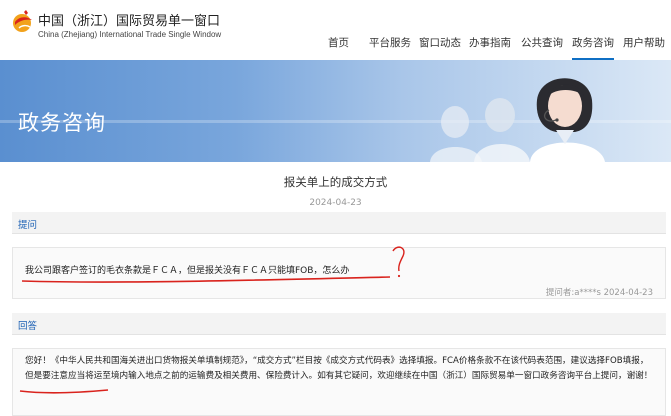  Describe the element at coordinates (335, 182) in the screenshot. I see `question-title: 报关单上的成交方式` at that location.